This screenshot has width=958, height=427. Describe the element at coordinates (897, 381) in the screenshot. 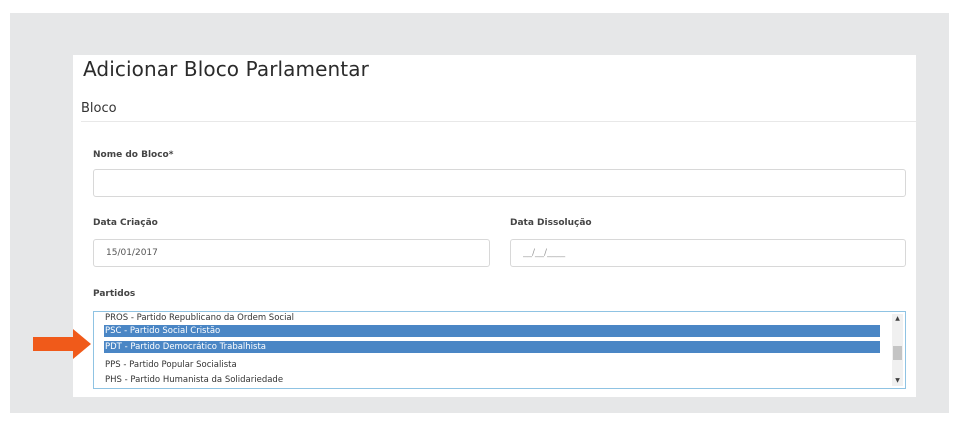

I see `scroll-down-icon: ▼` at that location.